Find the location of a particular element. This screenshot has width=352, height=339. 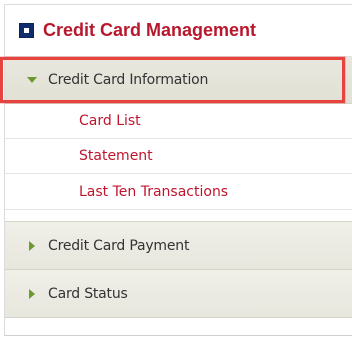

section-label: Credit Card Information is located at coordinates (128, 80).